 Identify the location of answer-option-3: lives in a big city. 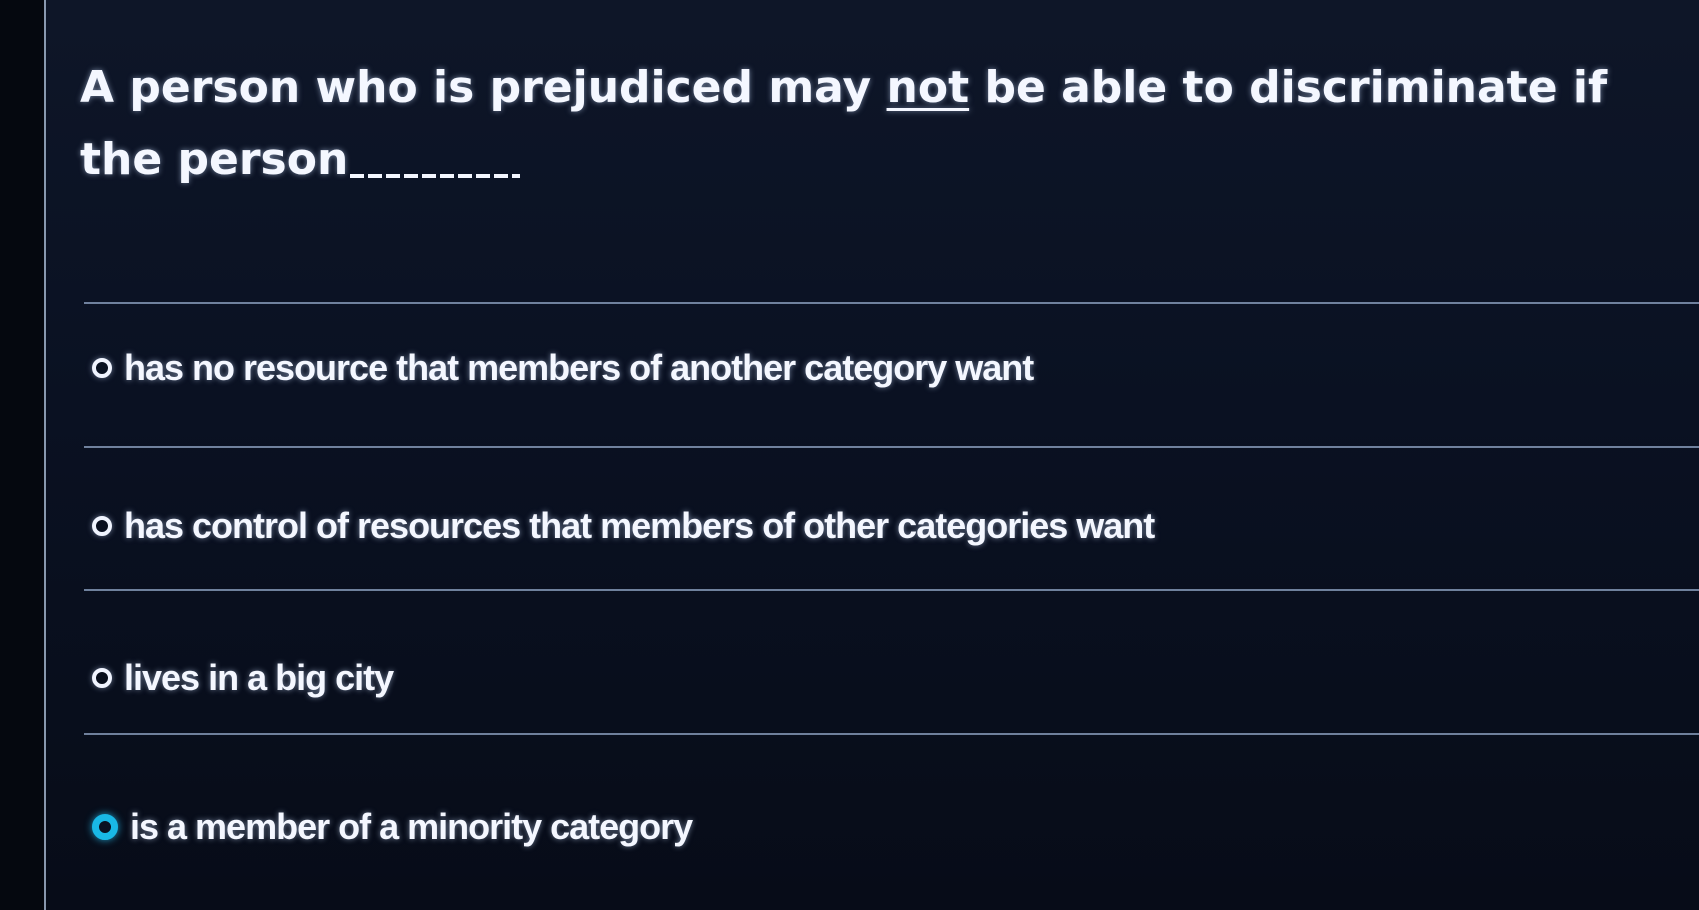
(243, 678).